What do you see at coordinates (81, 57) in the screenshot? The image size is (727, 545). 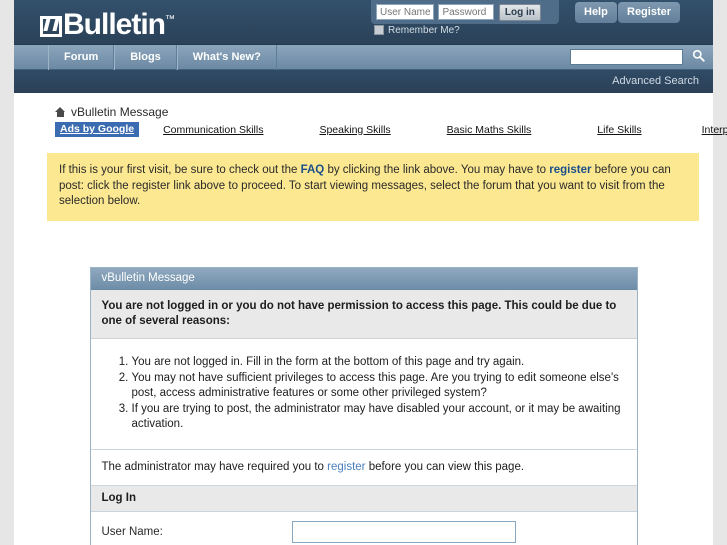 I see `nav-tab-forum: Forum` at bounding box center [81, 57].